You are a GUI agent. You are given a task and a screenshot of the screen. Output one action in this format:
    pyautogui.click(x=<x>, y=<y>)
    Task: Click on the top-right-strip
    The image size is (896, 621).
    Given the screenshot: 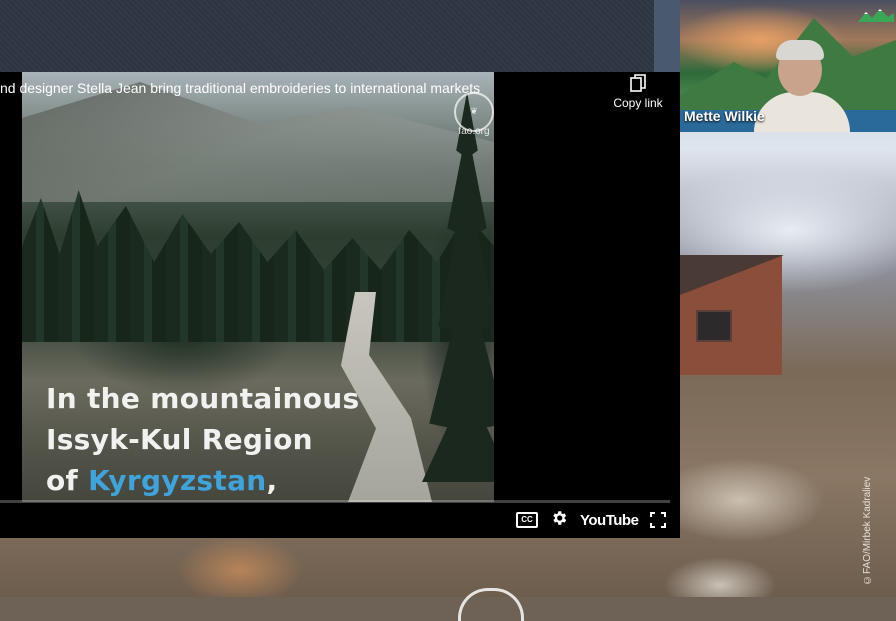 What is the action you would take?
    pyautogui.click(x=667, y=36)
    